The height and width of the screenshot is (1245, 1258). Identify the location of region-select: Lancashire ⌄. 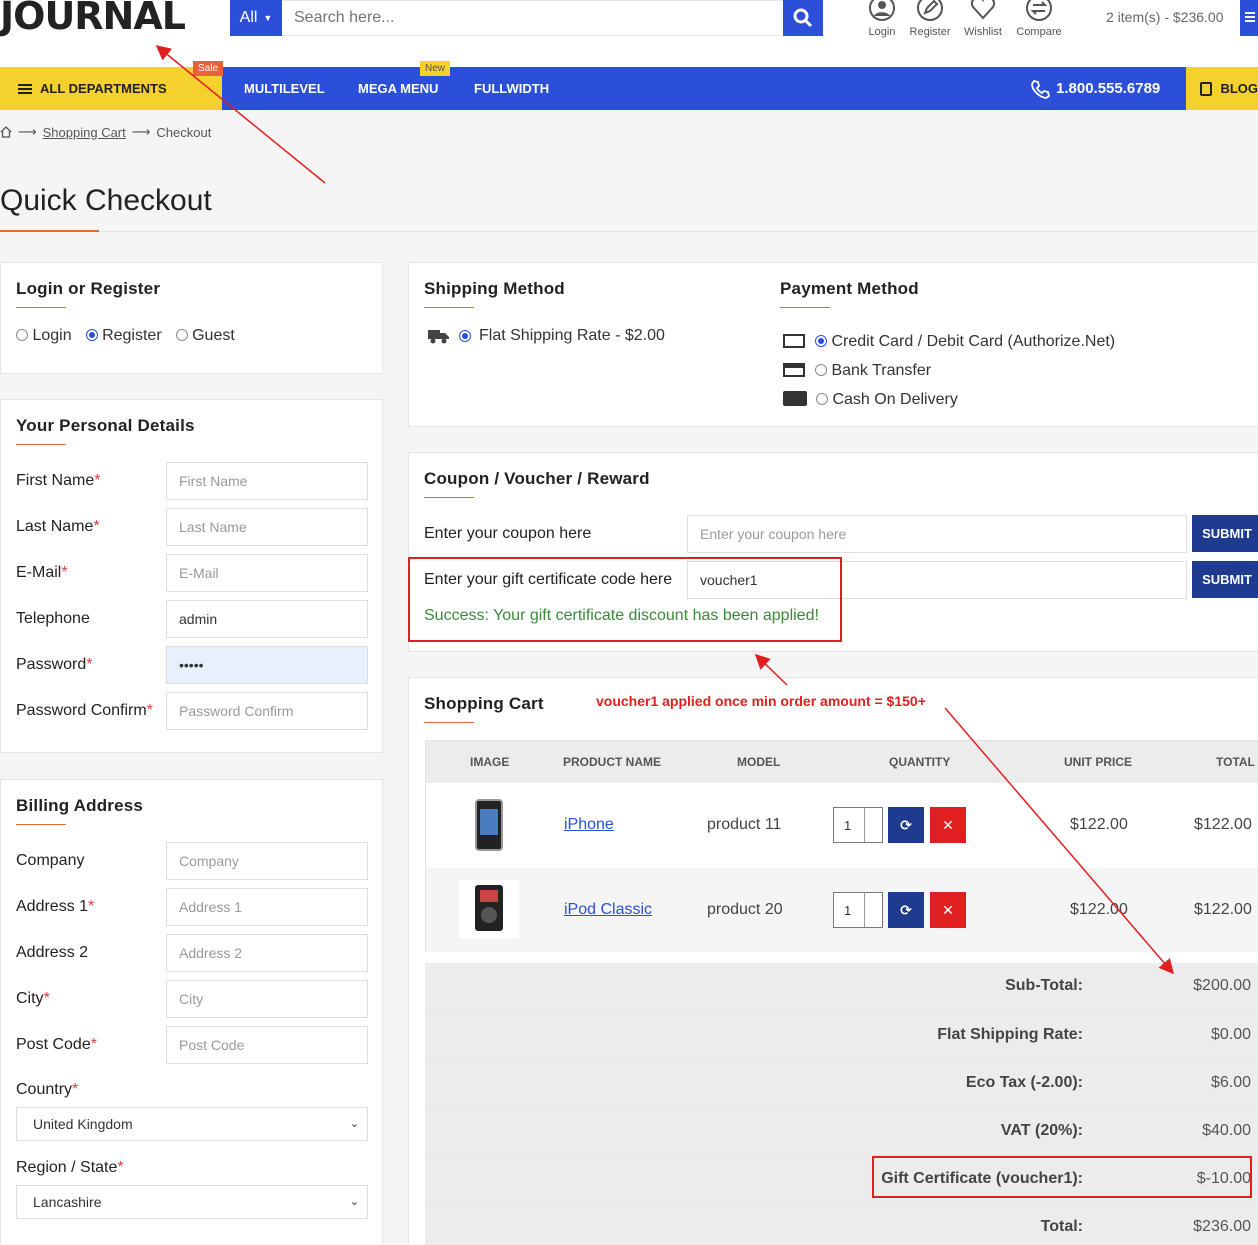
(192, 1202).